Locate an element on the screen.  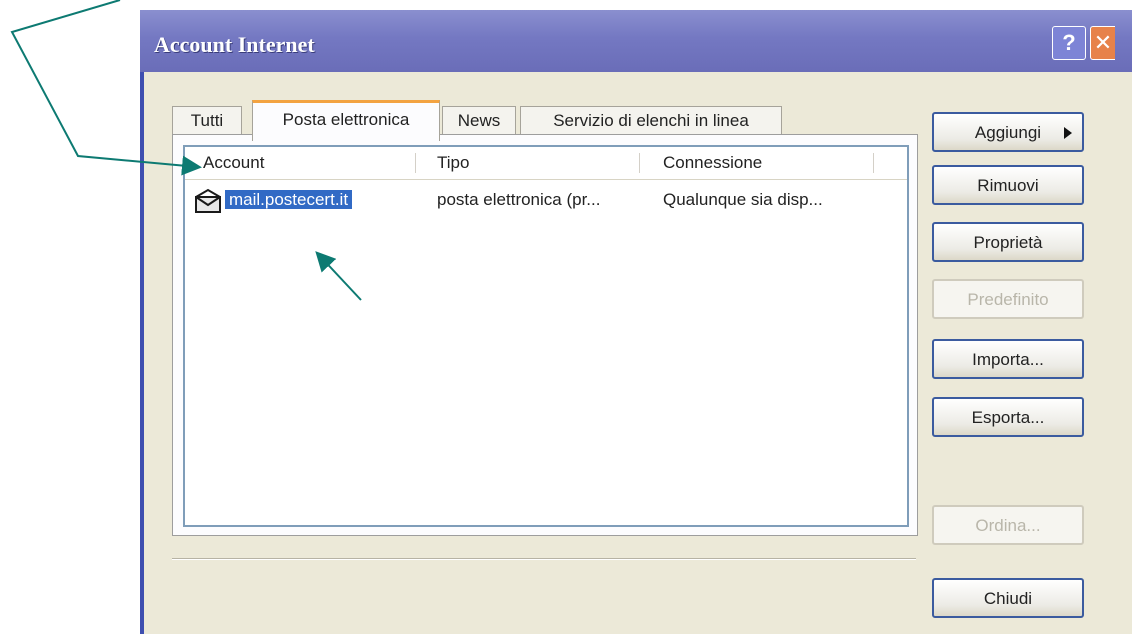
account-name: mail.postecert.it is located at coordinates (289, 199).